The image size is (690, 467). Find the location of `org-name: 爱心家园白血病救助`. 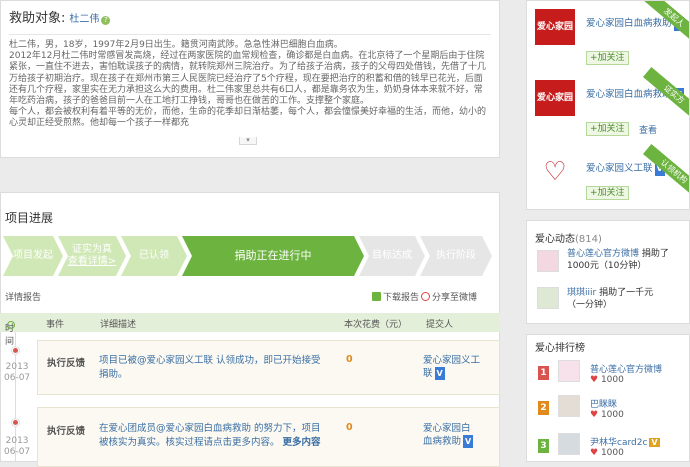

org-name: 爱心家园白血病救助 is located at coordinates (629, 23).